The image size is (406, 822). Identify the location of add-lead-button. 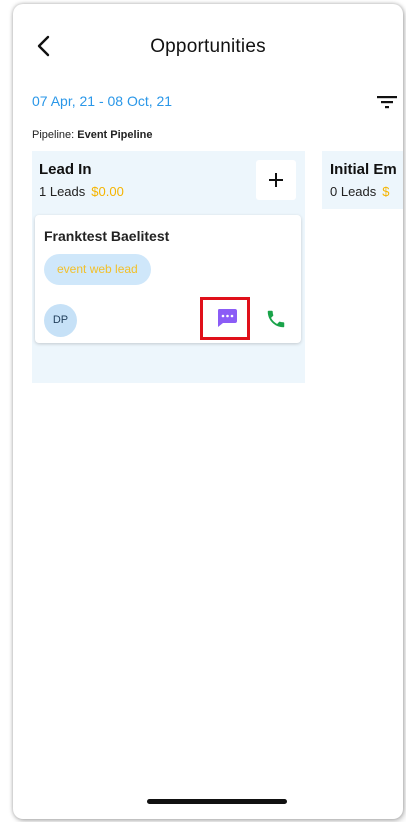
(276, 180).